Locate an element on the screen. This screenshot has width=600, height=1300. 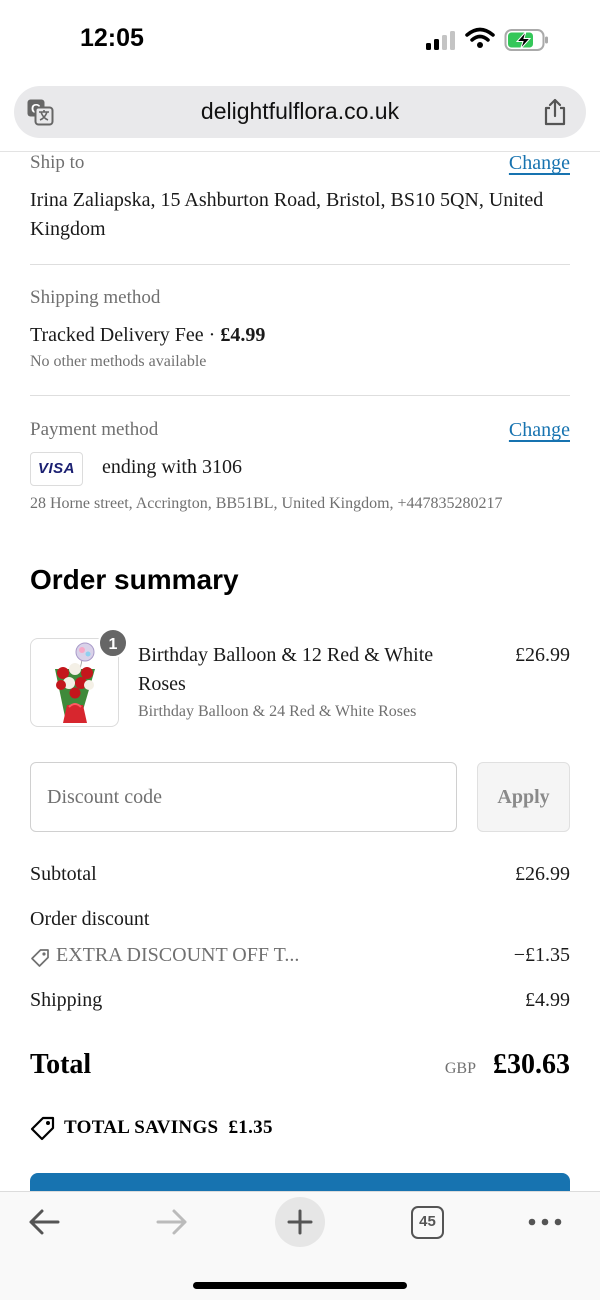
order-discount-label: Order discount is located at coordinates (90, 919).